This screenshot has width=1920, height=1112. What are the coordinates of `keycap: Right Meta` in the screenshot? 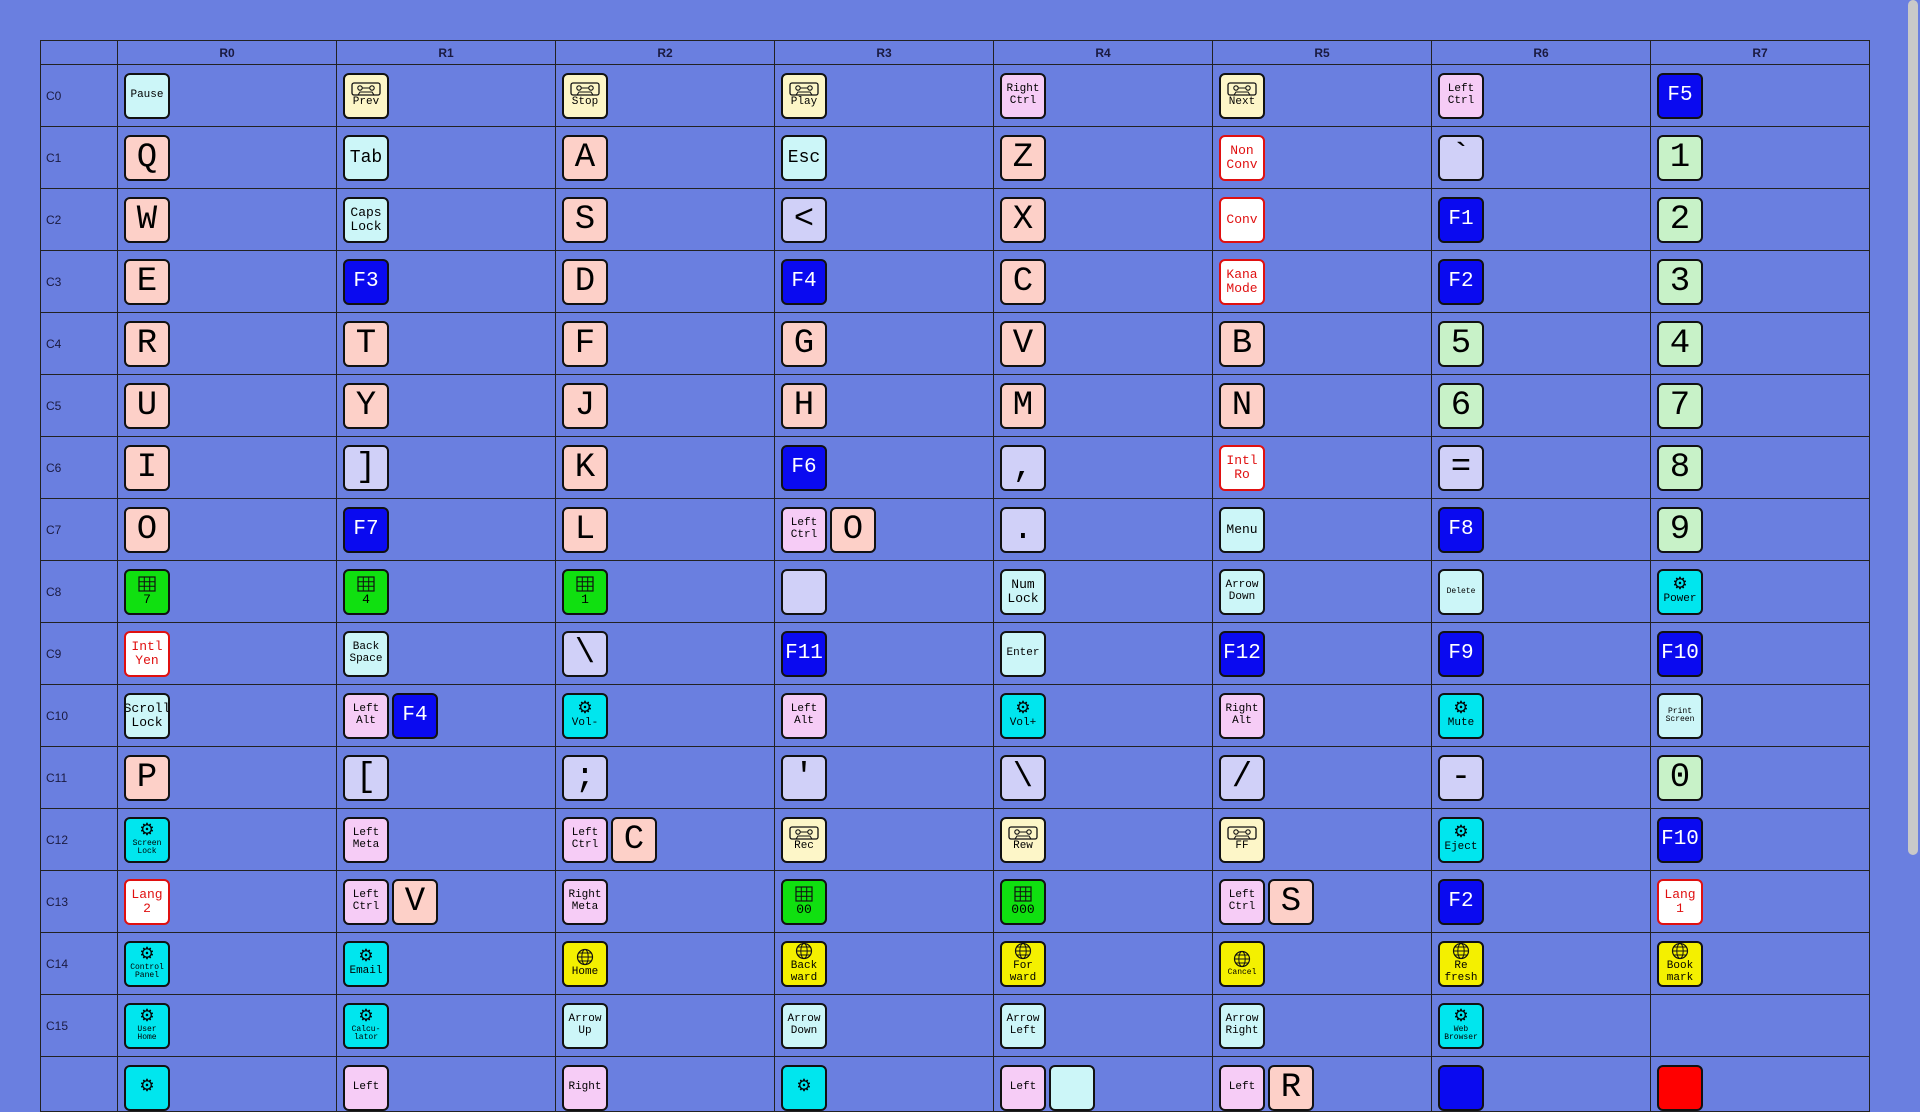 It's located at (585, 901).